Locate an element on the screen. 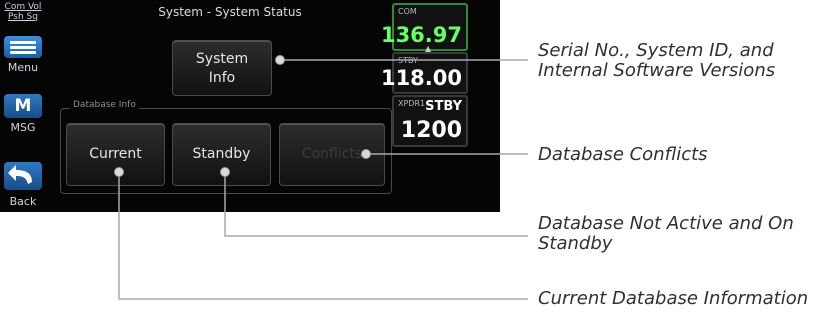 This screenshot has height=317, width=813. current-callout-dot is located at coordinates (119, 172).